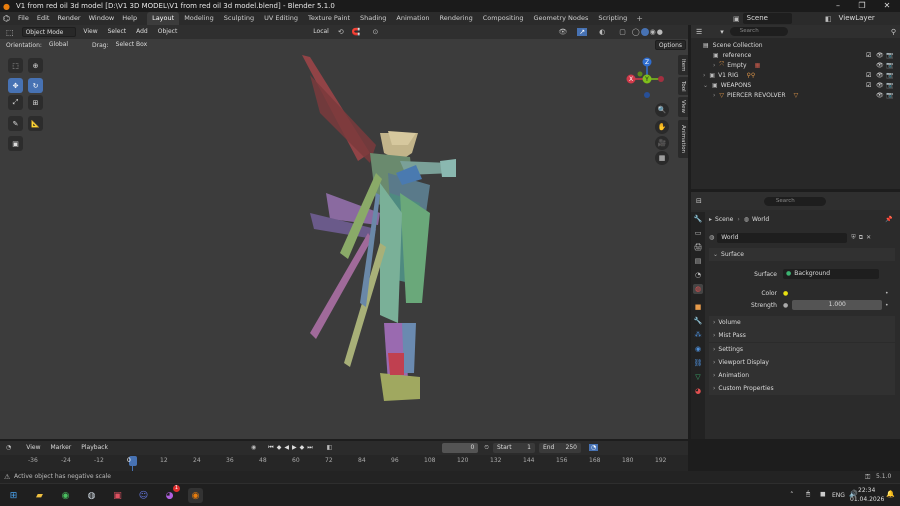 The height and width of the screenshot is (506, 900). Describe the element at coordinates (705, 85) in the screenshot. I see `expand-arrow-icon: ⌄` at that location.